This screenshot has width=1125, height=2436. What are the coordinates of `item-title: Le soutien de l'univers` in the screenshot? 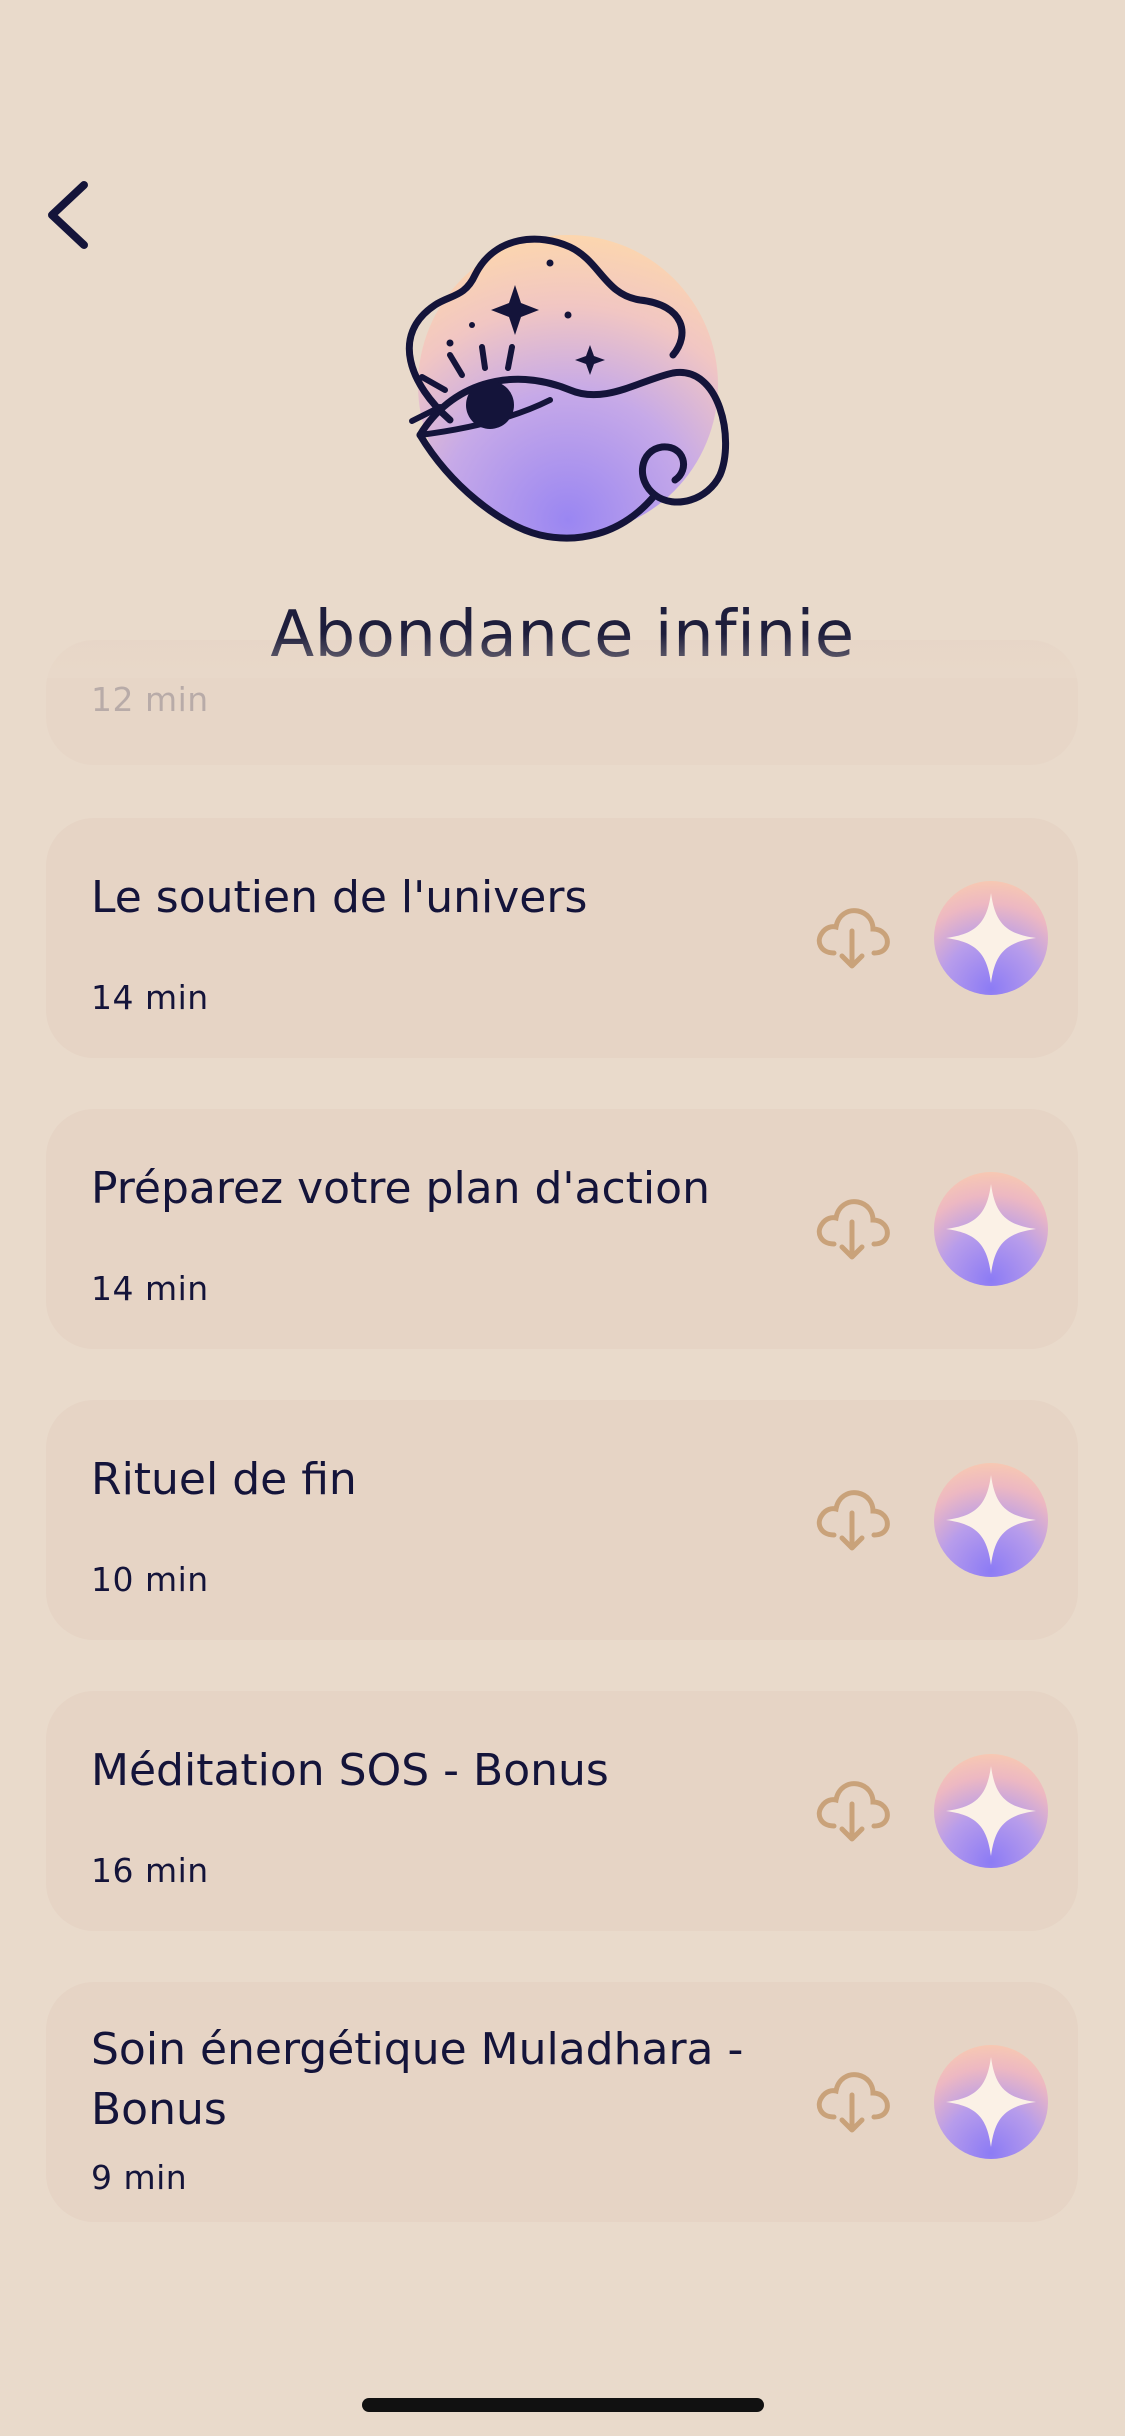 It's located at (339, 897).